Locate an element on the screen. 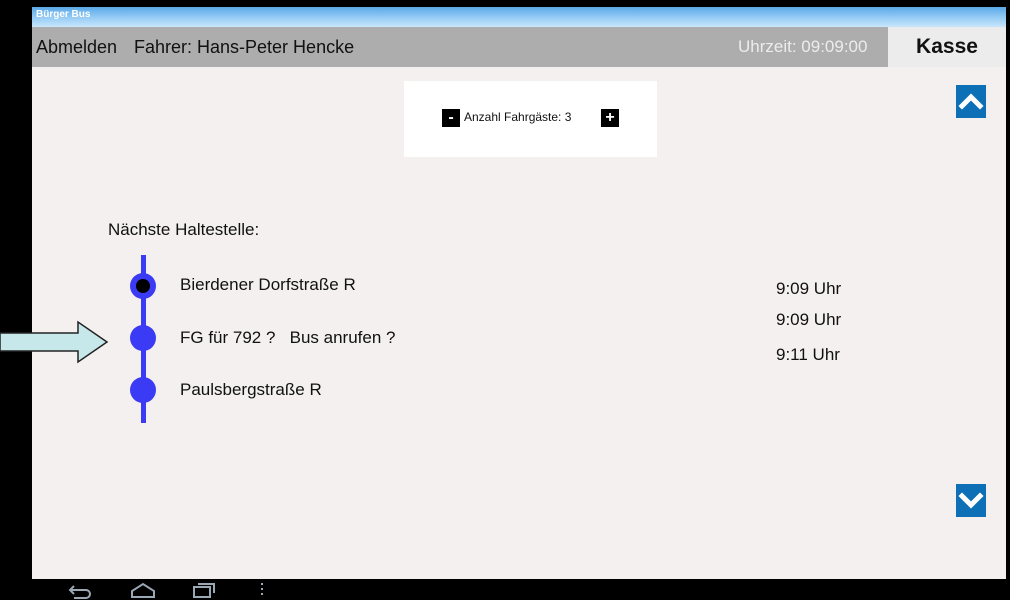 This screenshot has width=1010, height=600. increase-passengers-button: + is located at coordinates (610, 118).